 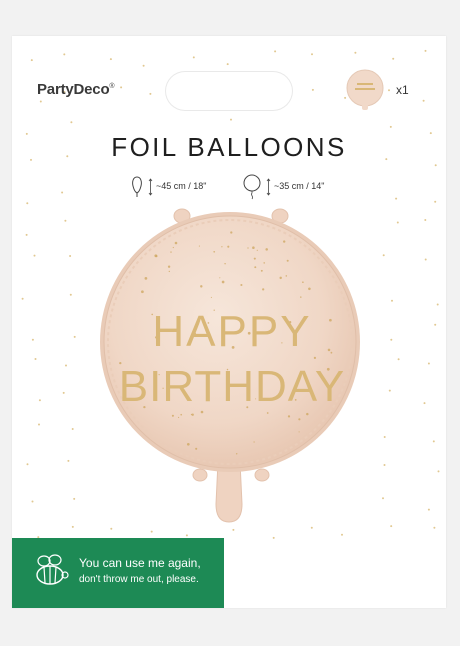 I want to click on size-arrow-icon, so click(x=150, y=187).